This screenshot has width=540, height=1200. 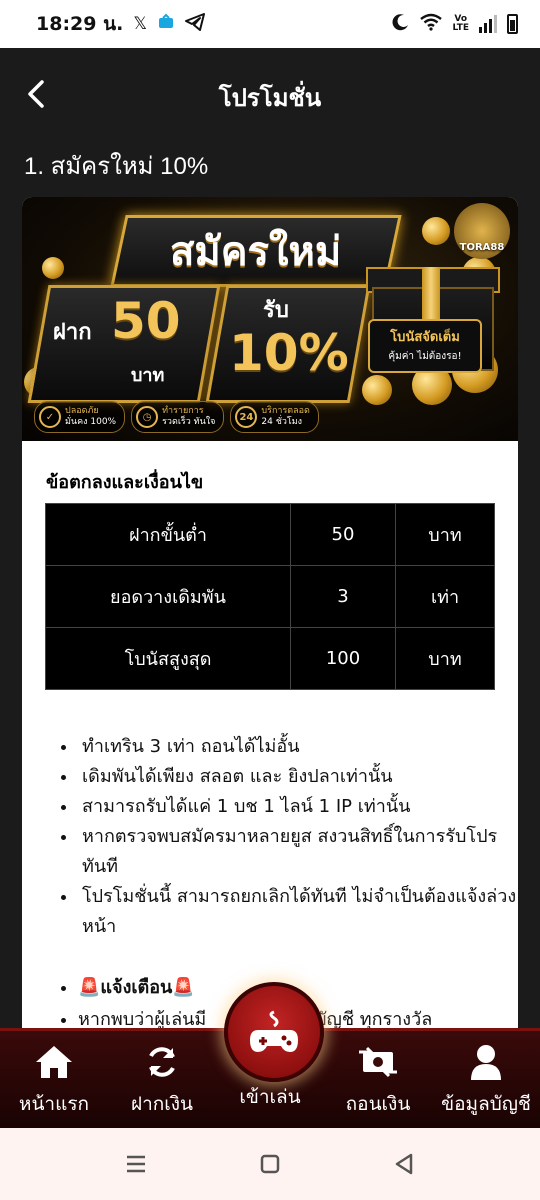 I want to click on nav-withdraw-label: ถอนเงิน, so click(x=378, y=1104).